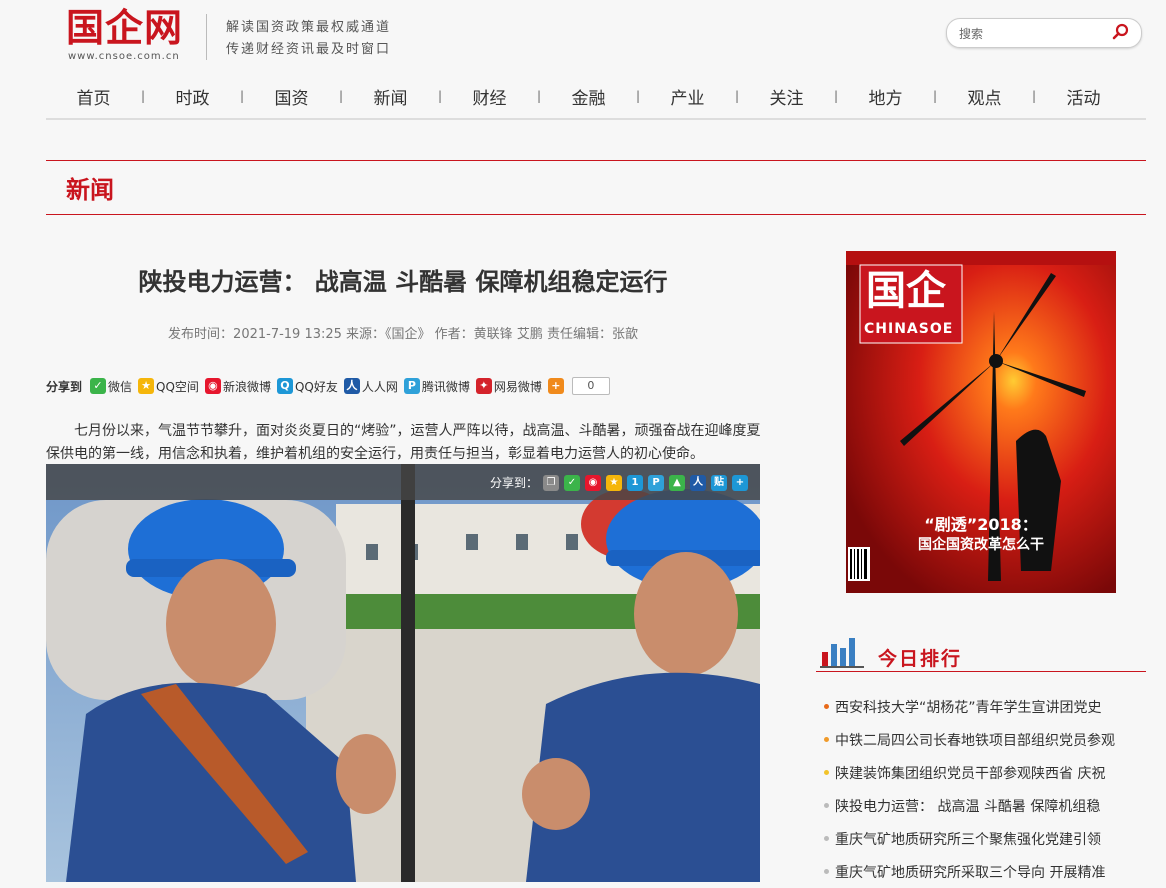  Describe the element at coordinates (212, 386) in the screenshot. I see `weibo-icon: ◉` at that location.